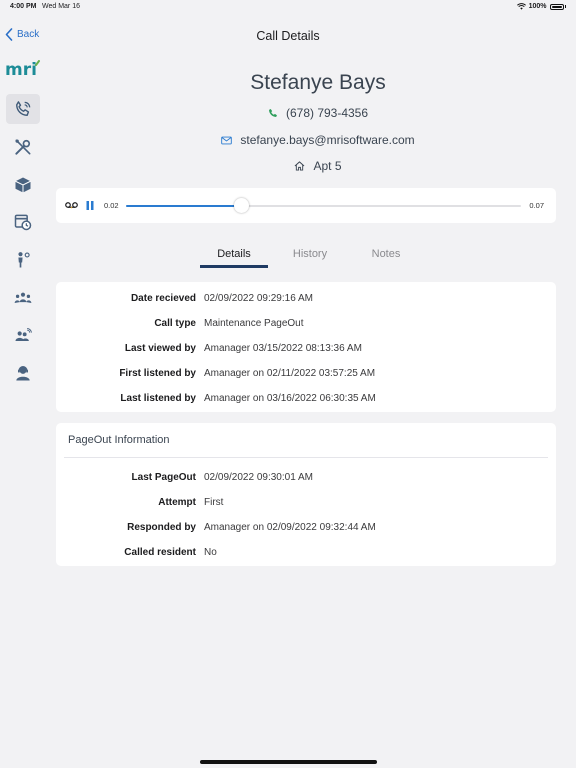 The width and height of the screenshot is (576, 768). I want to click on sidebar-item-packages, so click(23, 185).